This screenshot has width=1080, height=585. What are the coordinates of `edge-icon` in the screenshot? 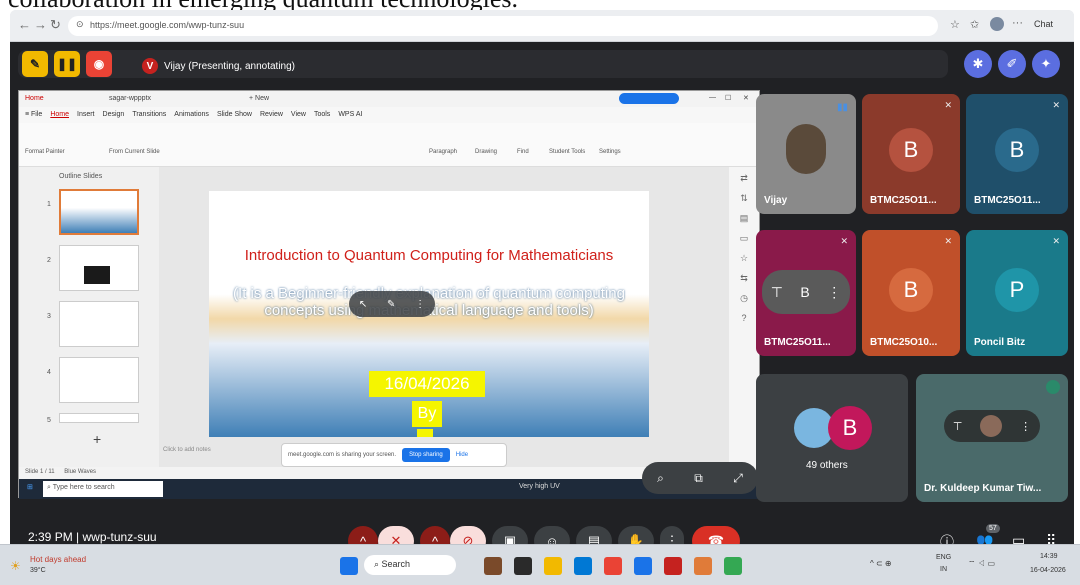 It's located at (583, 566).